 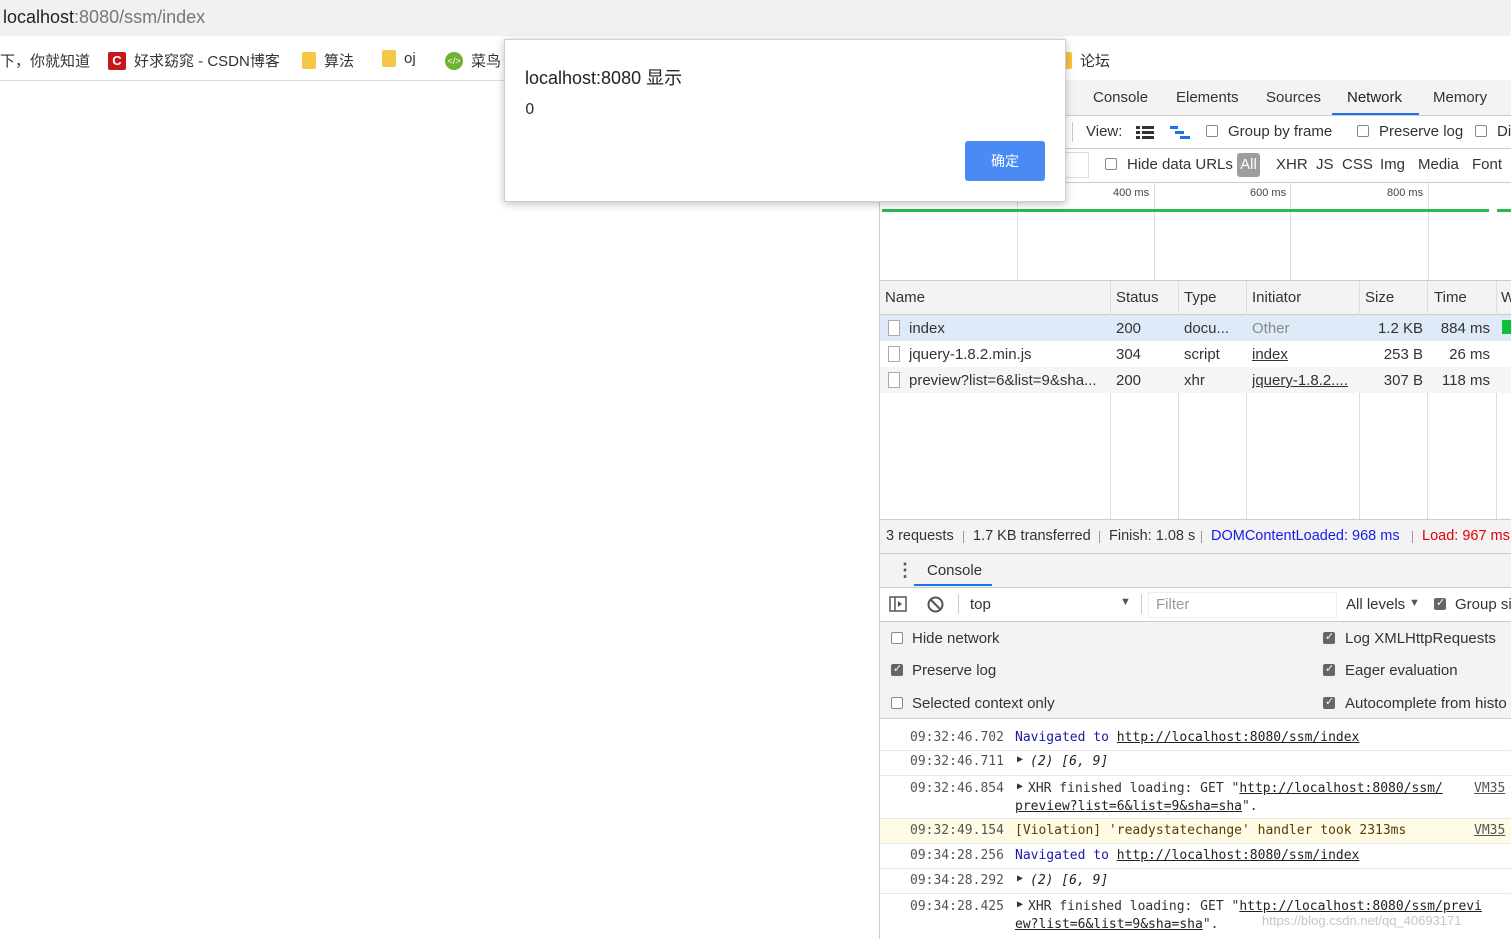 I want to click on waterfall-icon, so click(x=1180, y=131).